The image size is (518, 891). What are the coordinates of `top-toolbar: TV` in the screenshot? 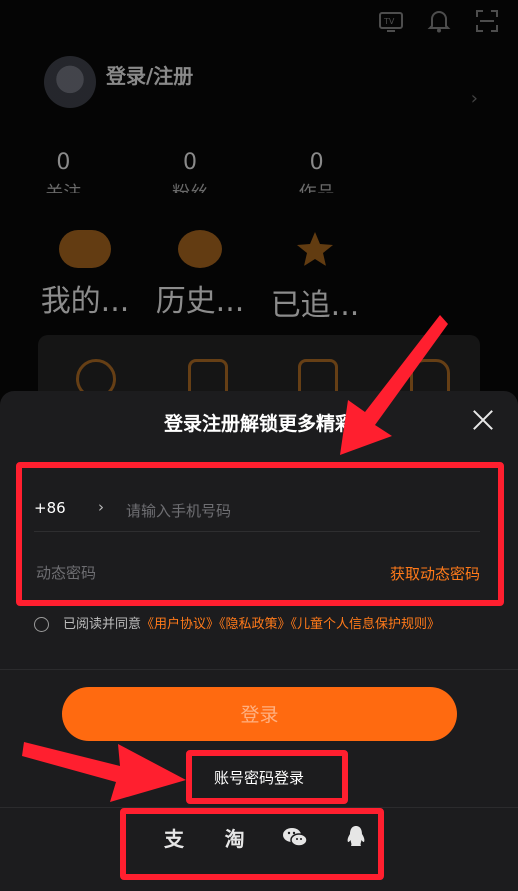 It's located at (439, 21).